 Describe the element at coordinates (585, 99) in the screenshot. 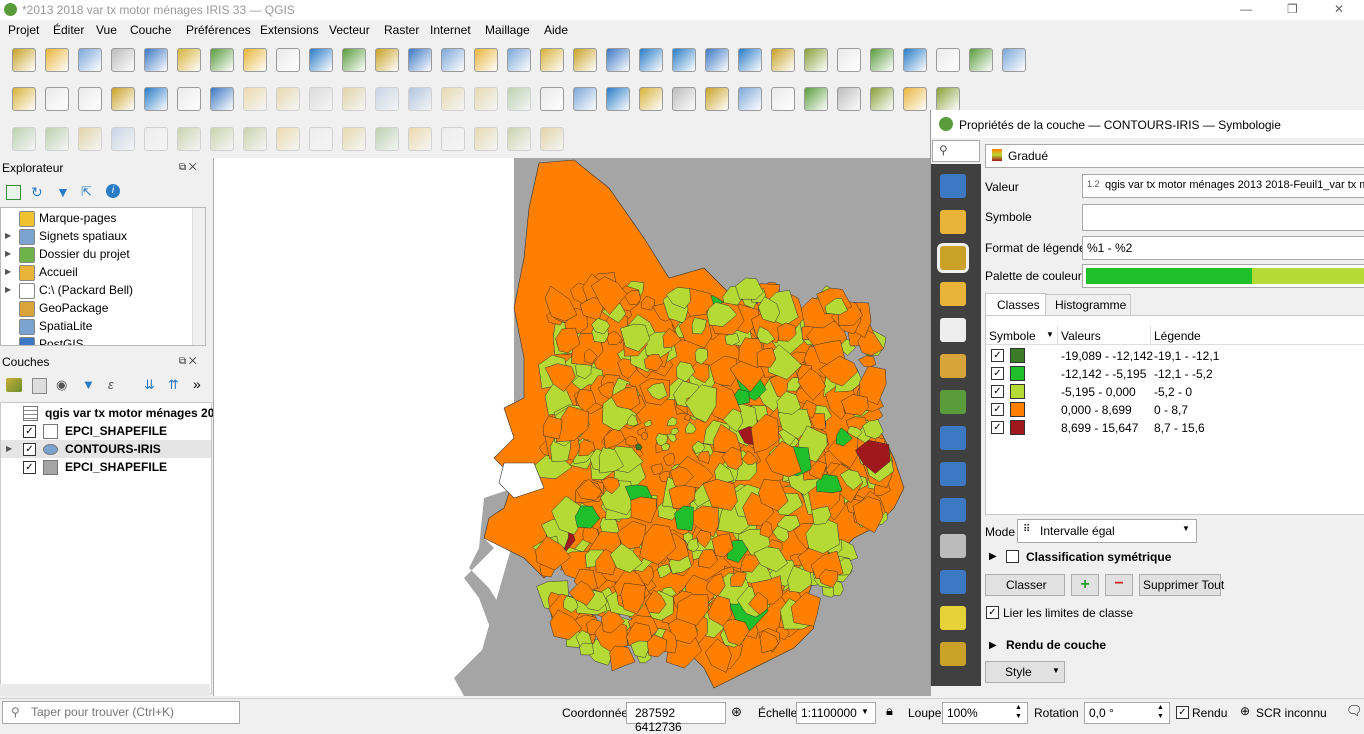

I see `diagram-icon` at that location.